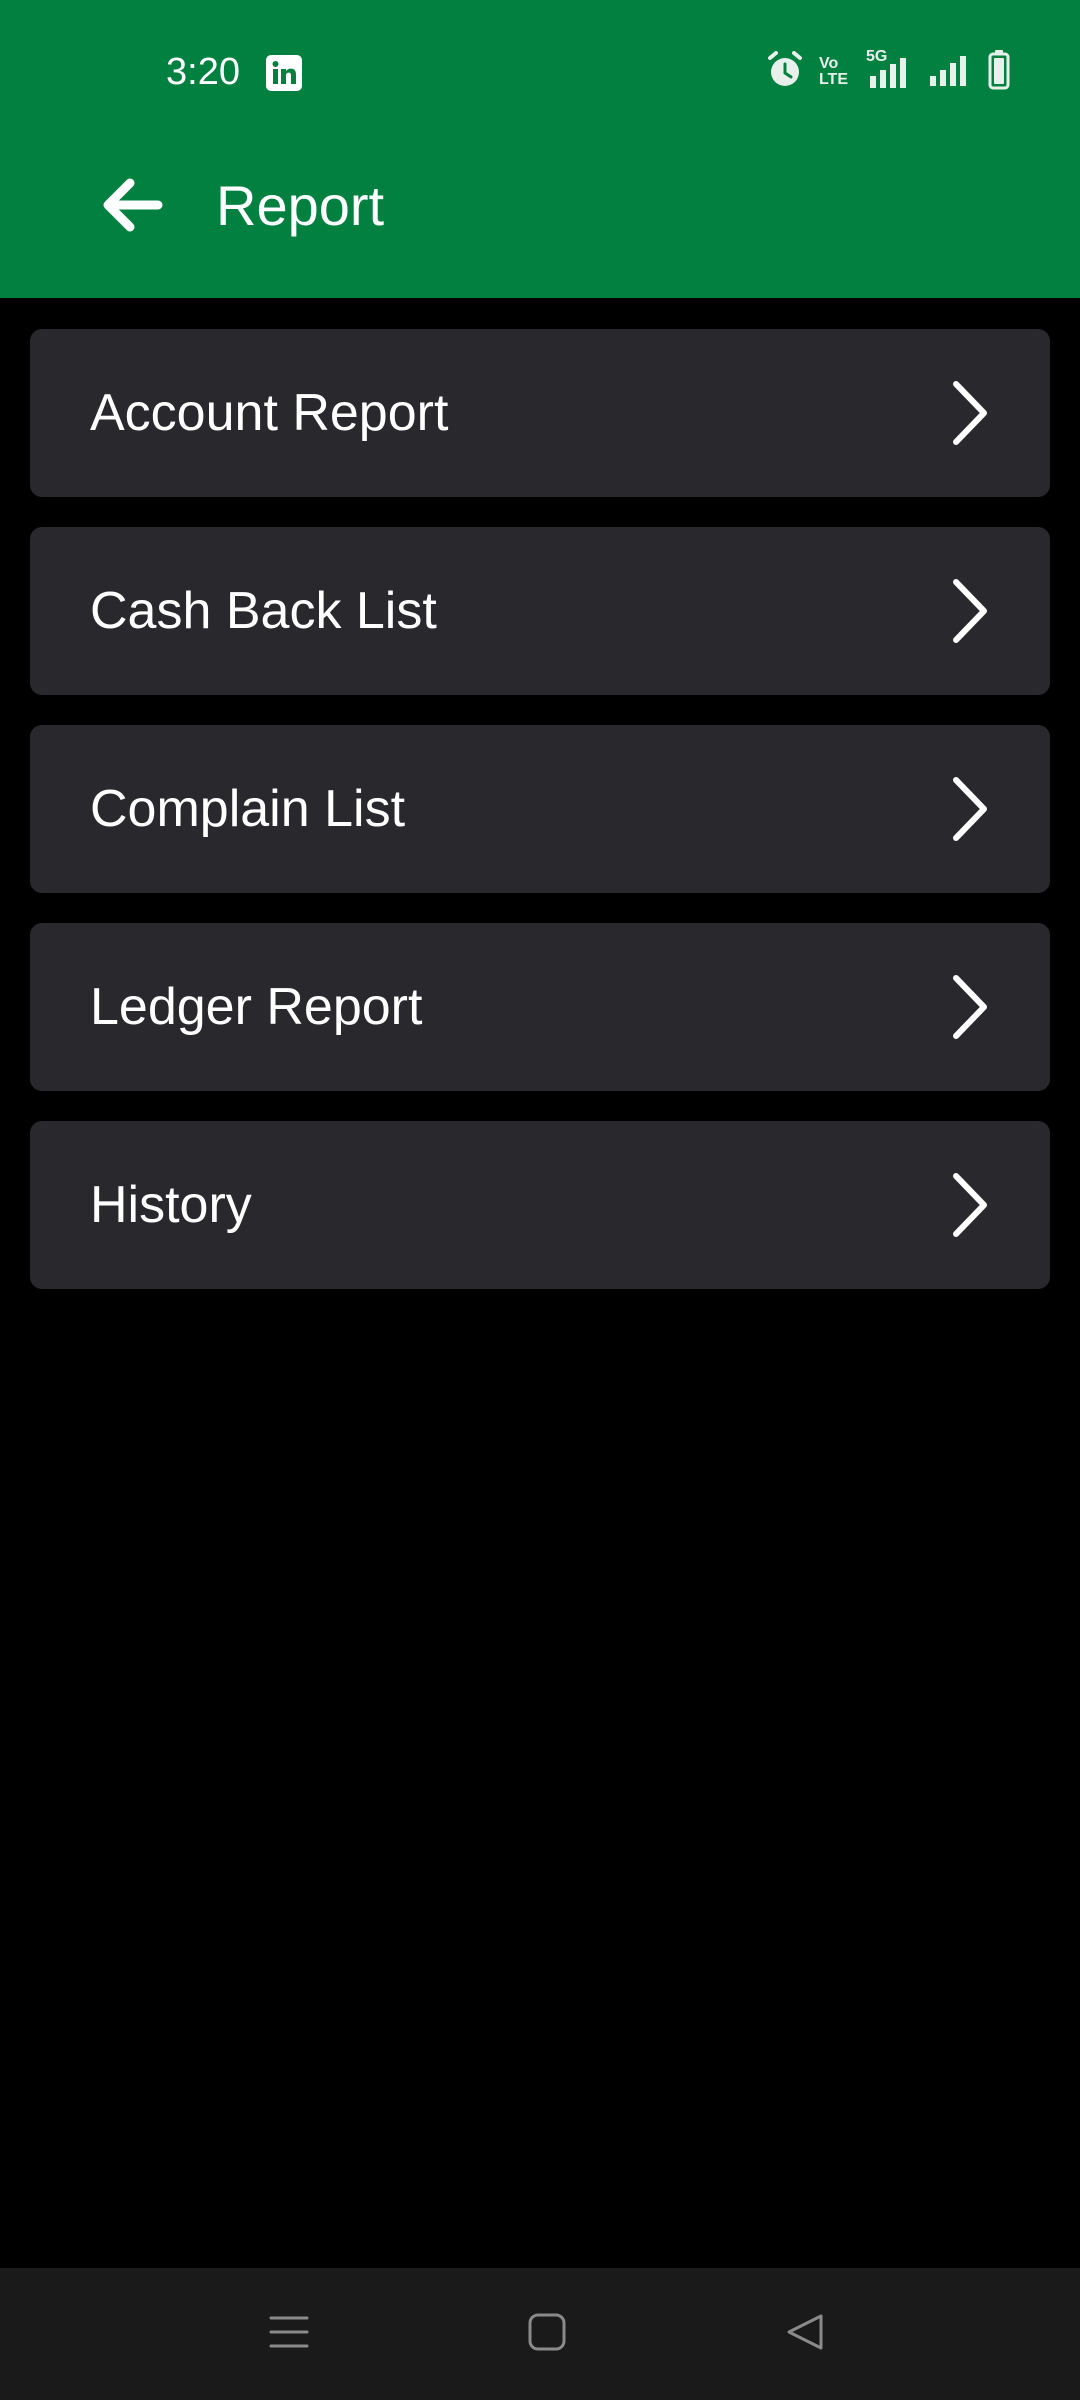 This screenshot has width=1080, height=2400. What do you see at coordinates (300, 205) in the screenshot?
I see `page-title: Report` at bounding box center [300, 205].